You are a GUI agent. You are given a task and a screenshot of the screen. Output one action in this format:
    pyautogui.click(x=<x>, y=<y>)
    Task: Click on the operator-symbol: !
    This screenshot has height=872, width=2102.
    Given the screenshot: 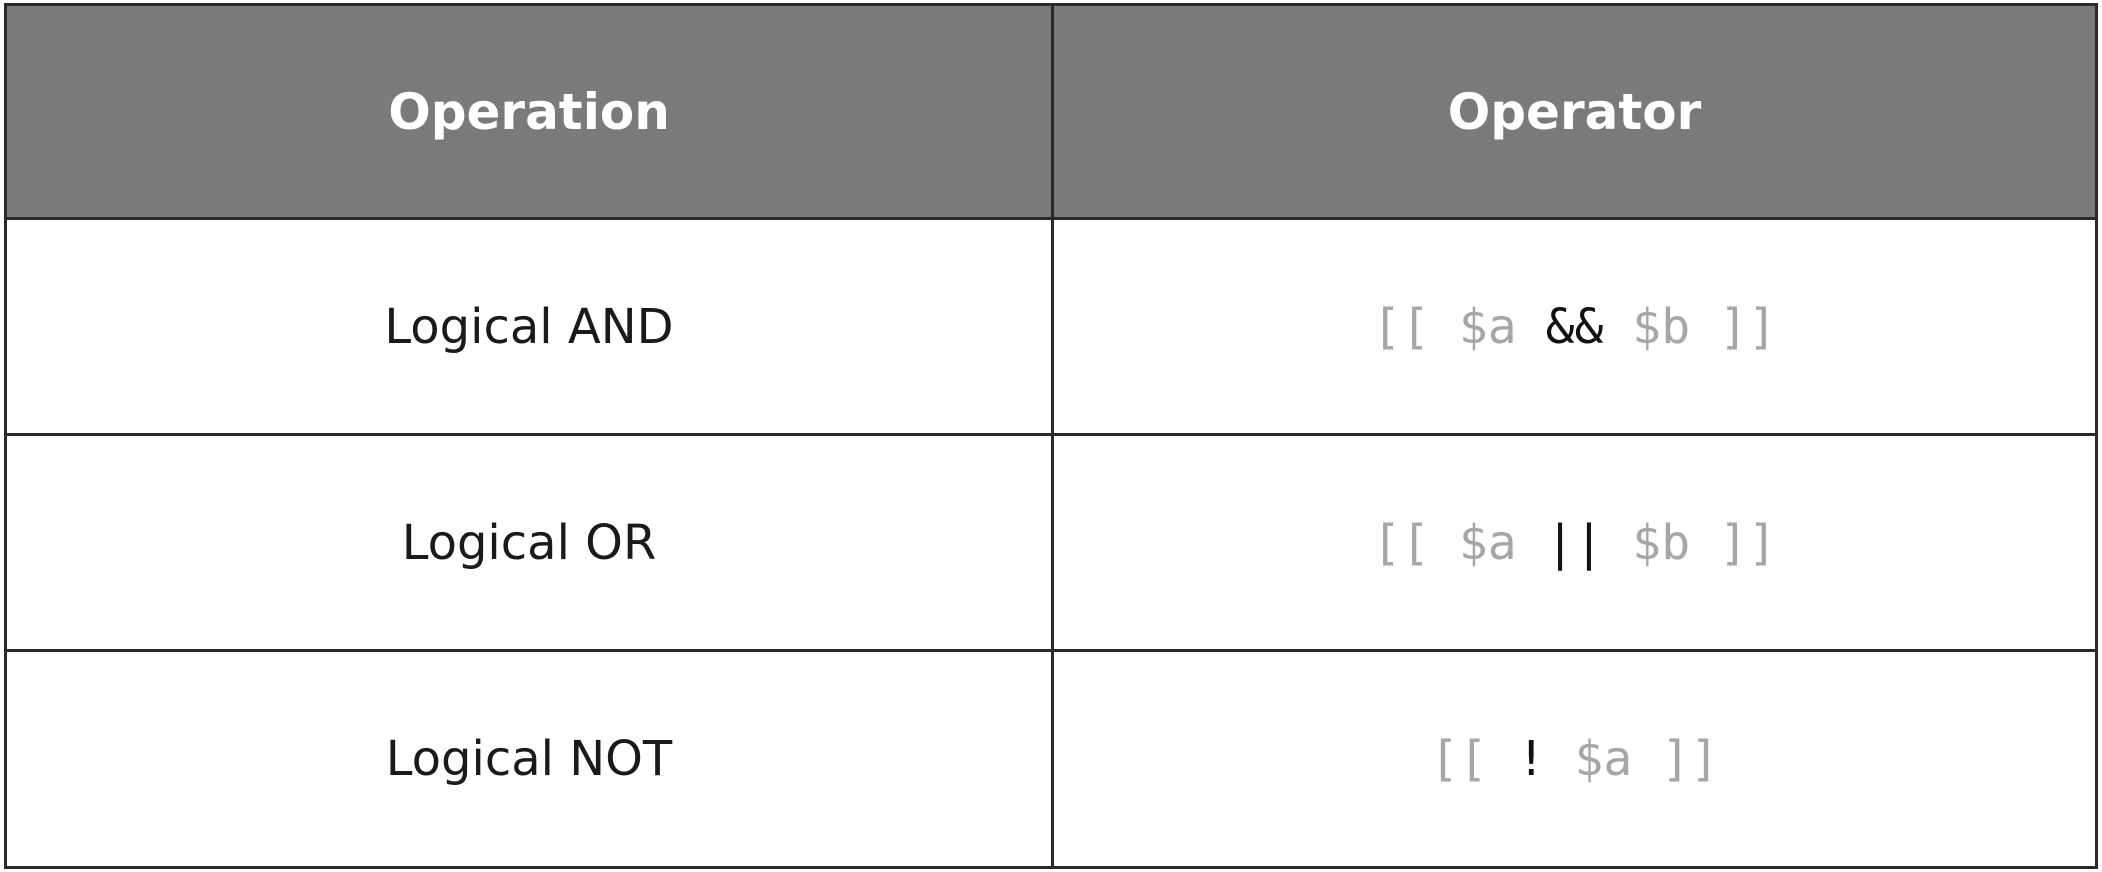 What is the action you would take?
    pyautogui.click(x=1531, y=759)
    